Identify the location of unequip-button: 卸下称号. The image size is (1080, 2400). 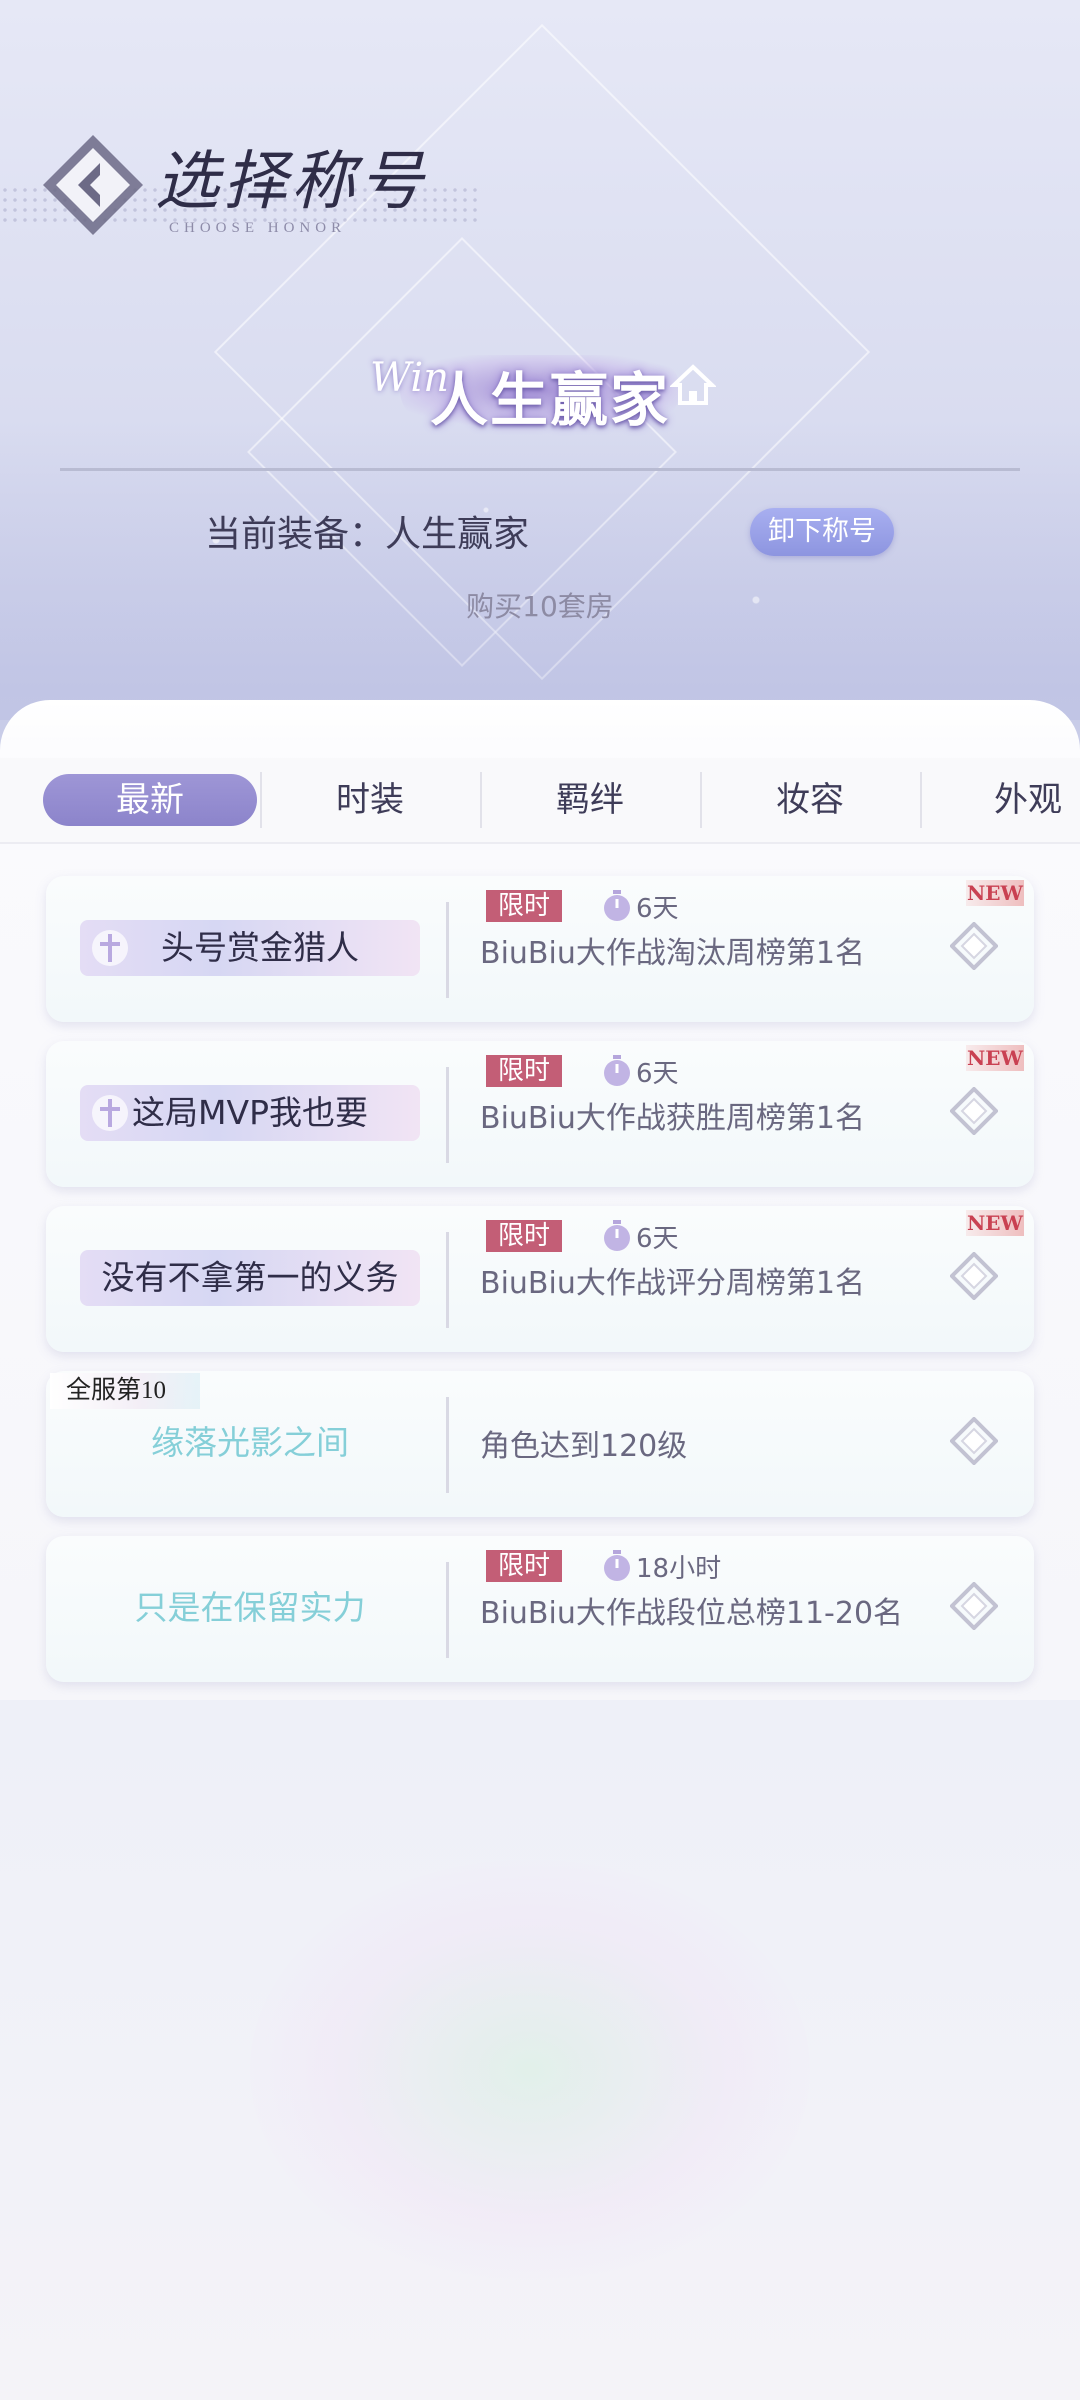
(822, 532).